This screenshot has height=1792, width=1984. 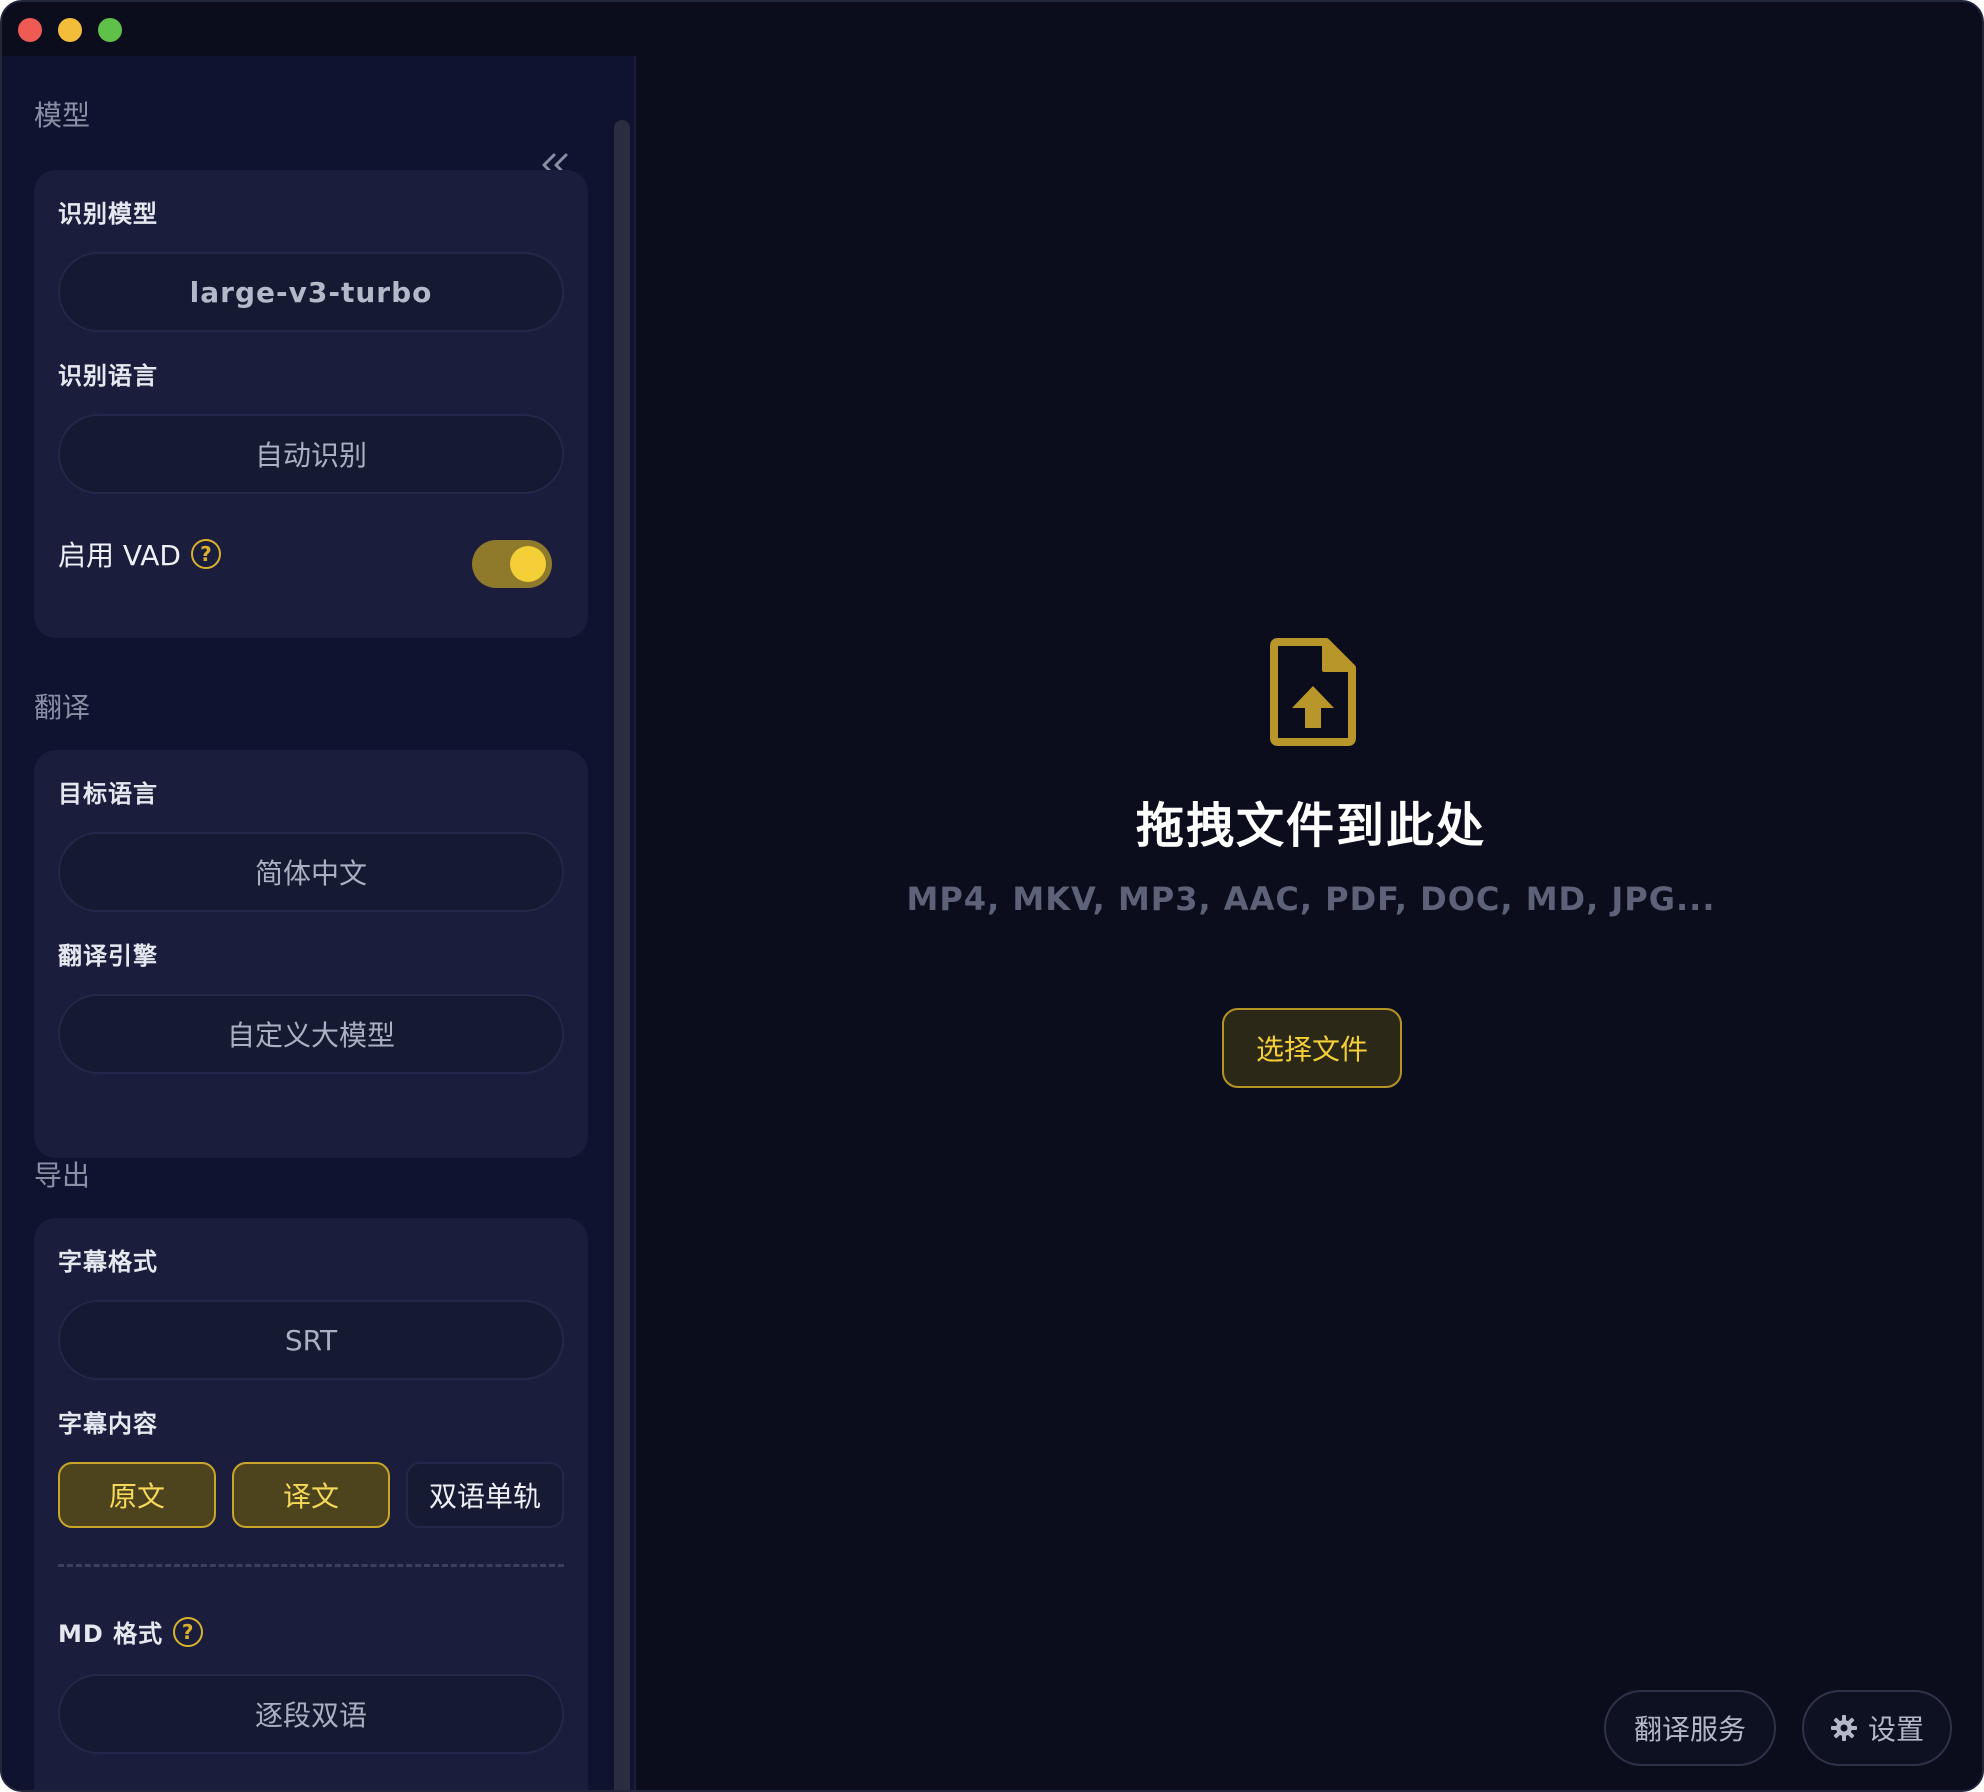 I want to click on translation-card: 目标语言 简体中文 翻译引擎 自定义大模型, so click(x=311, y=954).